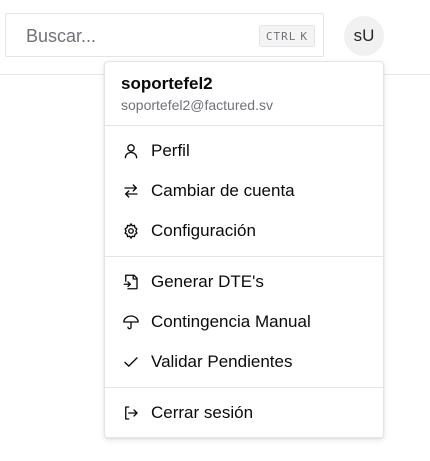 This screenshot has height=461, width=430. I want to click on menu-item-contingencia: Contingencia Manual, so click(244, 322).